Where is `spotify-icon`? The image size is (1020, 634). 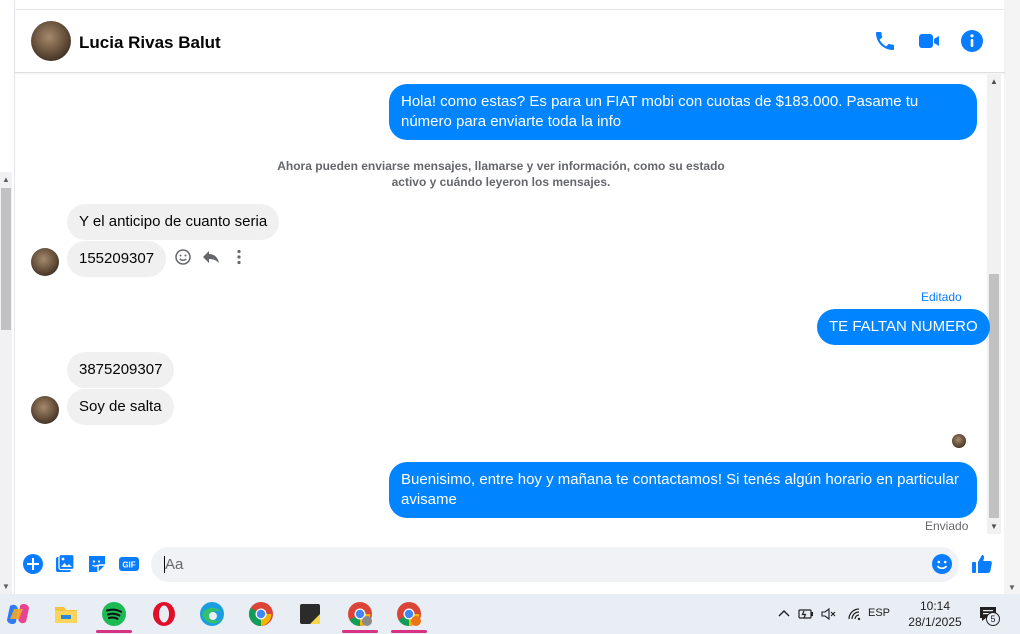 spotify-icon is located at coordinates (114, 614).